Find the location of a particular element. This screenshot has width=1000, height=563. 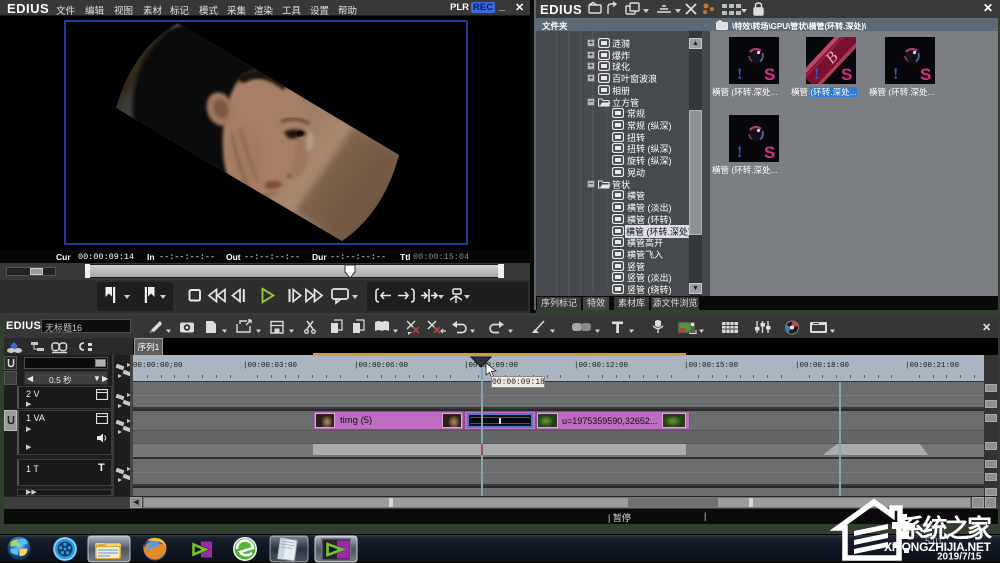

svg-text: 系统之家 is located at coordinates (946, 528).